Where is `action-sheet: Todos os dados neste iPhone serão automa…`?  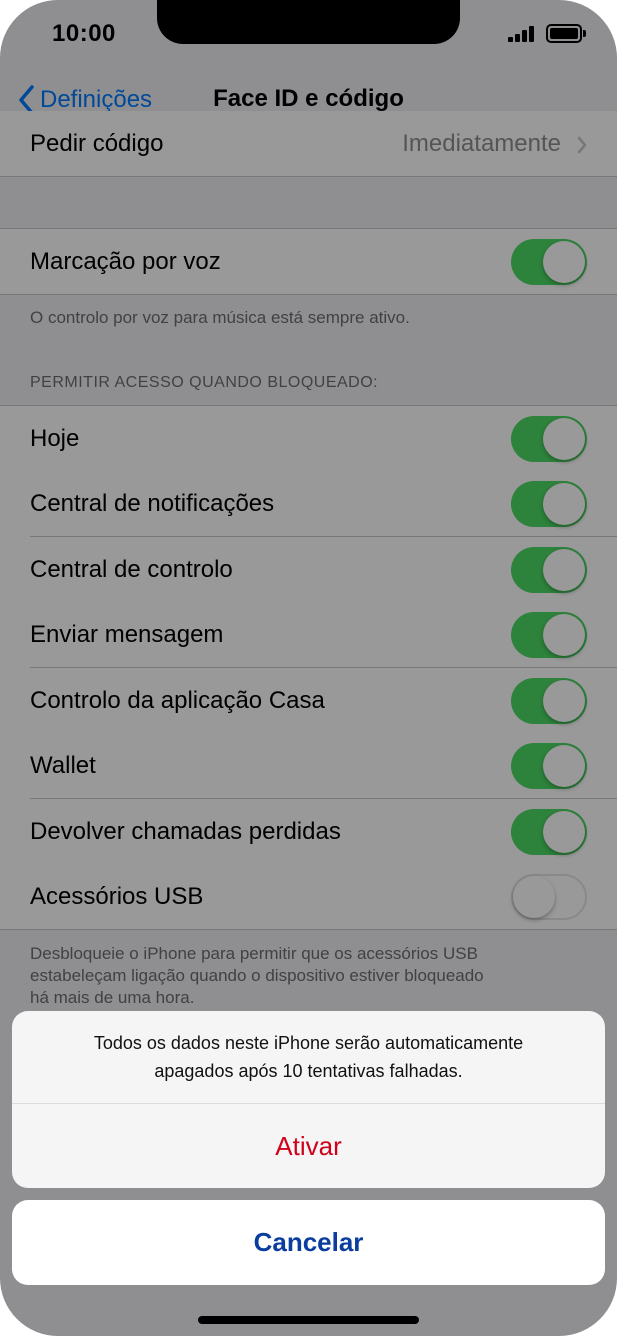 action-sheet: Todos os dados neste iPhone serão automa… is located at coordinates (308, 1099).